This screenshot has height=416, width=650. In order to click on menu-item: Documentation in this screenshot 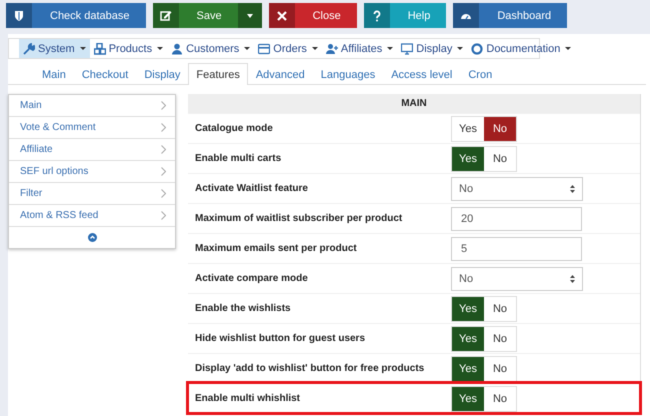, I will do `click(521, 48)`.